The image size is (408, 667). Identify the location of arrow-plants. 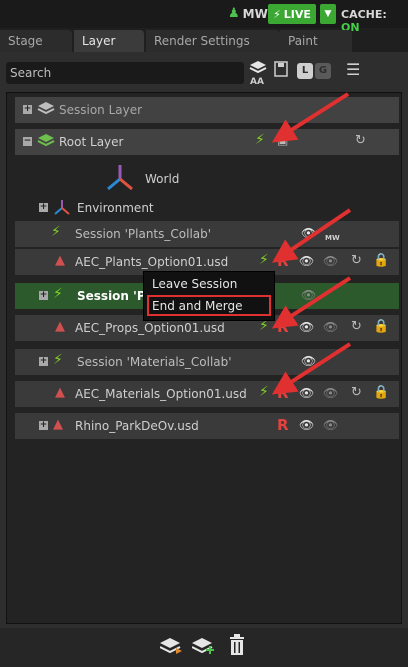
(312, 235).